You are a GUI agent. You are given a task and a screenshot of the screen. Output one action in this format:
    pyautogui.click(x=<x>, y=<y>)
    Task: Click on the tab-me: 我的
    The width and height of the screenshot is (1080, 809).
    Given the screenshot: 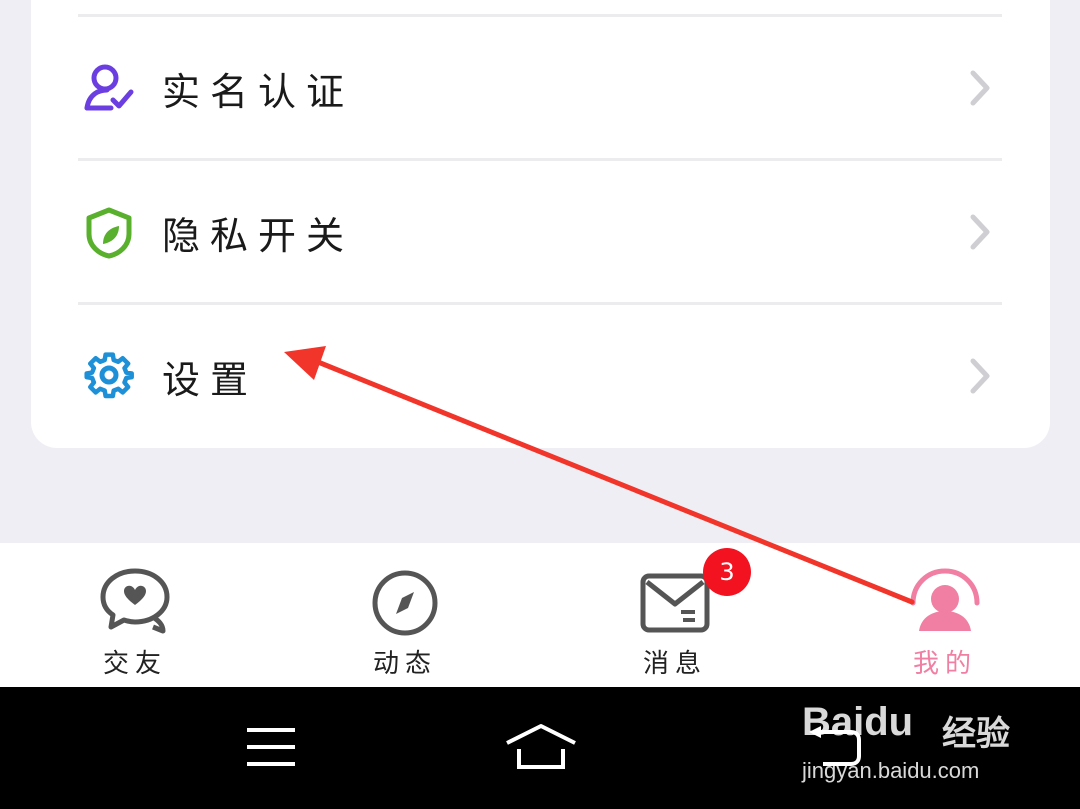 What is the action you would take?
    pyautogui.click(x=945, y=615)
    